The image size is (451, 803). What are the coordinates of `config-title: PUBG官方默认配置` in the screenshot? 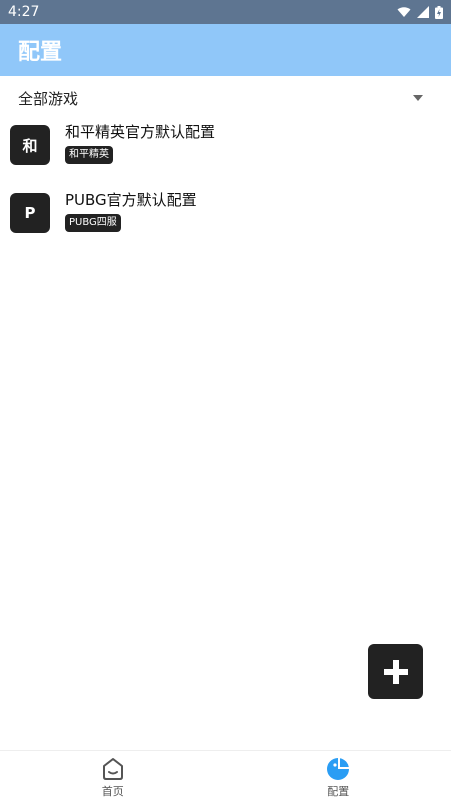 It's located at (131, 200).